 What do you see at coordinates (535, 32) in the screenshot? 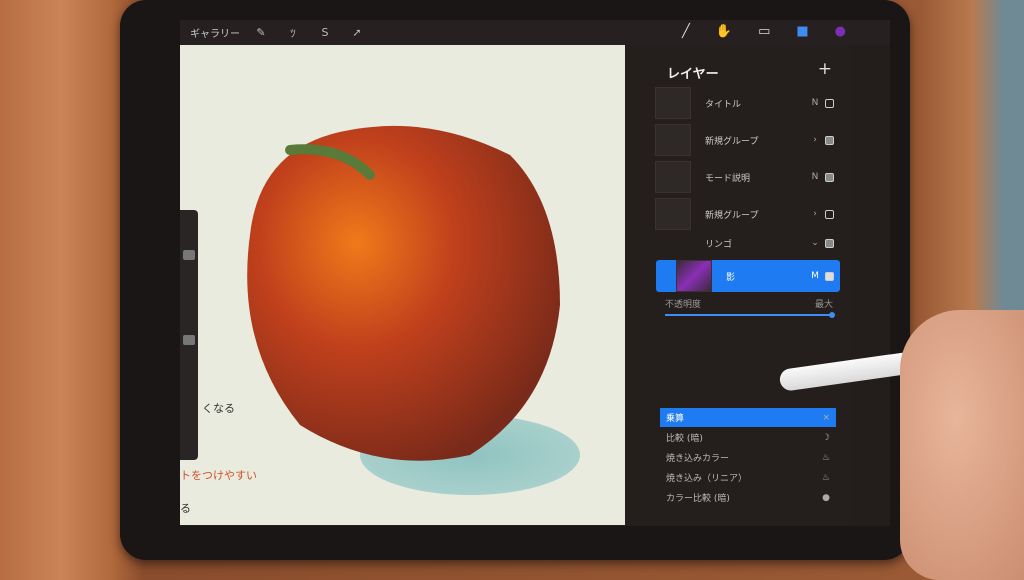
I see `top-toolbar: ギャラリー ✎ ﾂ S ➚ ╱ ✋ ▭ ■ ●` at bounding box center [535, 32].